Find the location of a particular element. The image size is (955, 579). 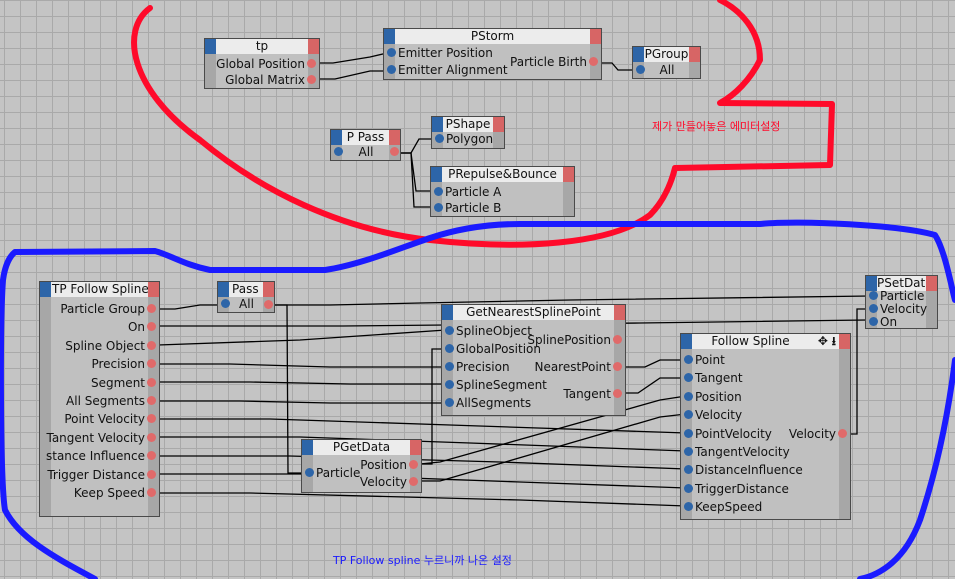

node-prepulse-bounce: PRepulse&Bounce Particle A Particle B is located at coordinates (502, 191).